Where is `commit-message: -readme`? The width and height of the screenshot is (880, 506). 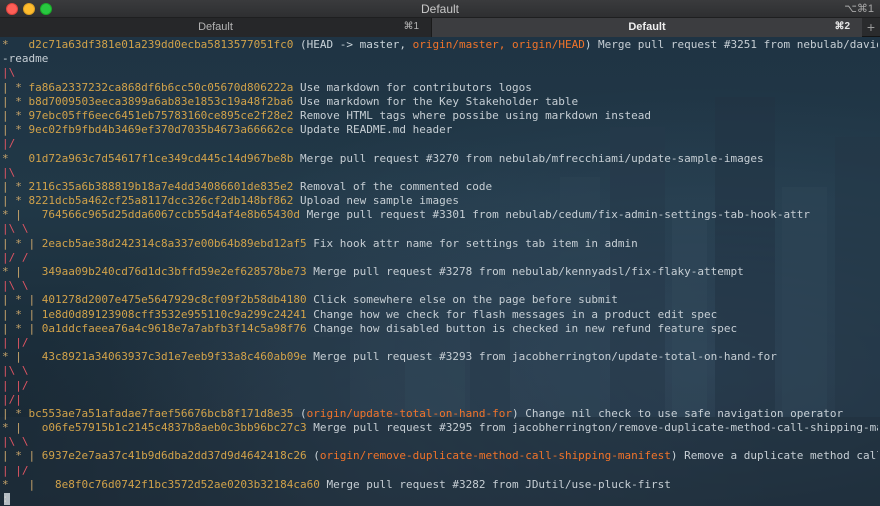 commit-message: -readme is located at coordinates (25, 59).